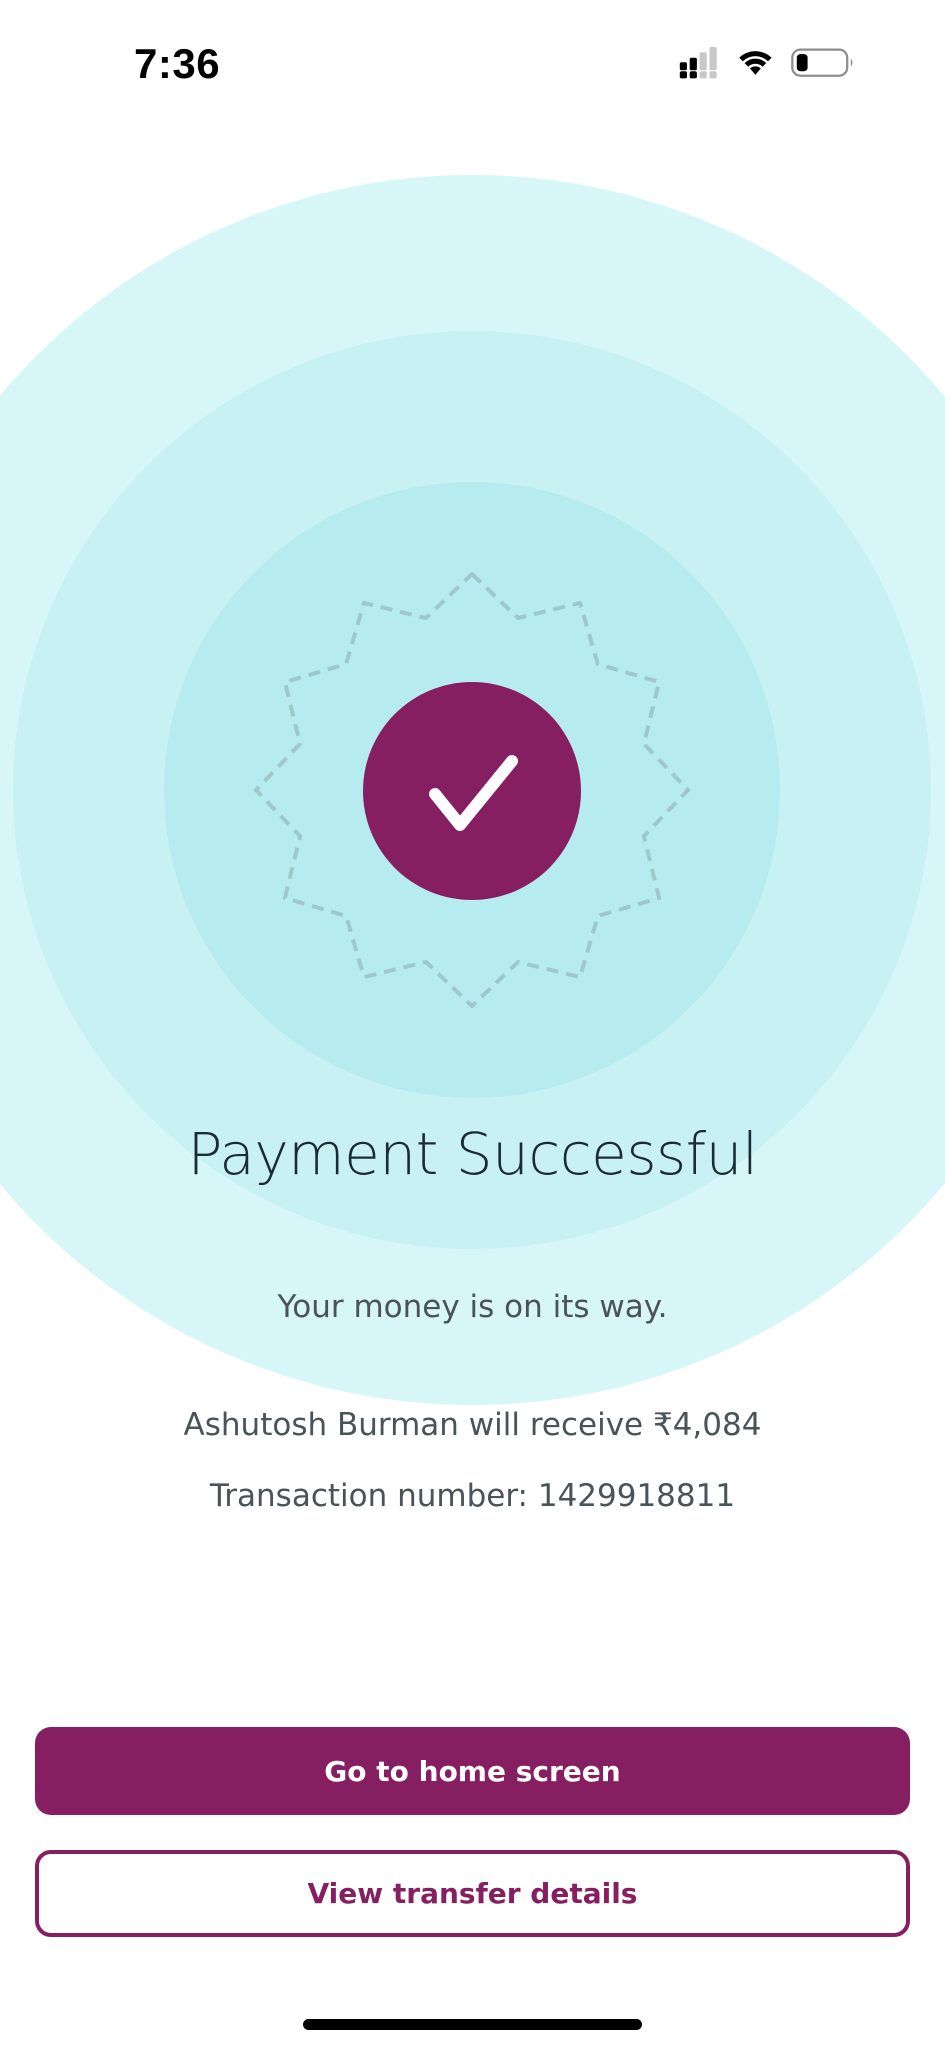 Image resolution: width=945 pixels, height=2048 pixels. I want to click on success-badge, so click(472, 791).